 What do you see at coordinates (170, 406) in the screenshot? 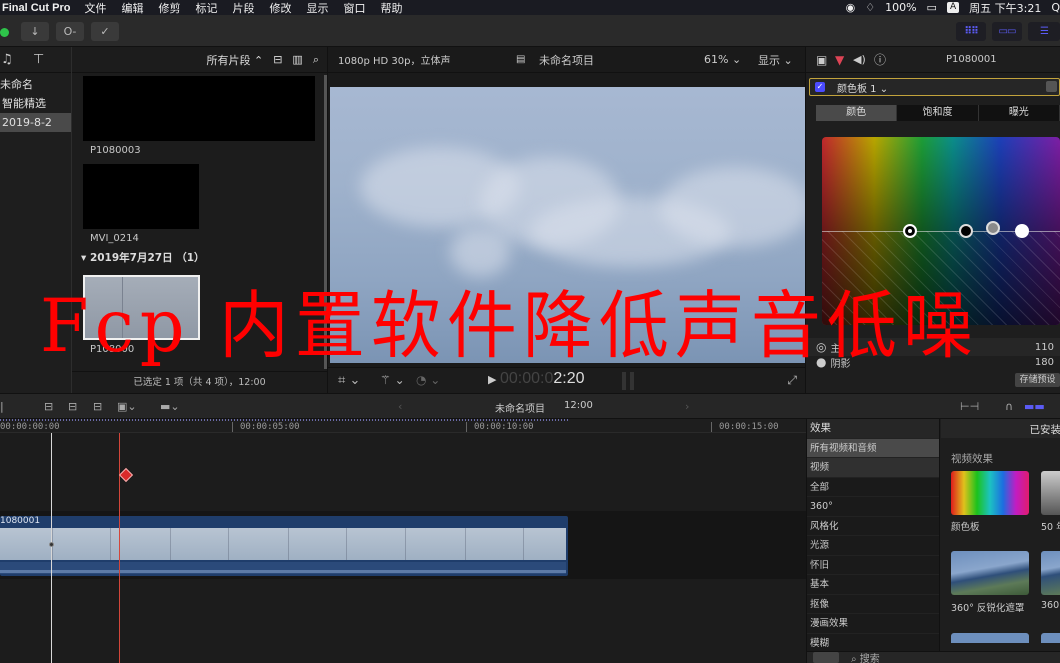
I see `tool-select-icon: ▬⌄` at bounding box center [170, 406].